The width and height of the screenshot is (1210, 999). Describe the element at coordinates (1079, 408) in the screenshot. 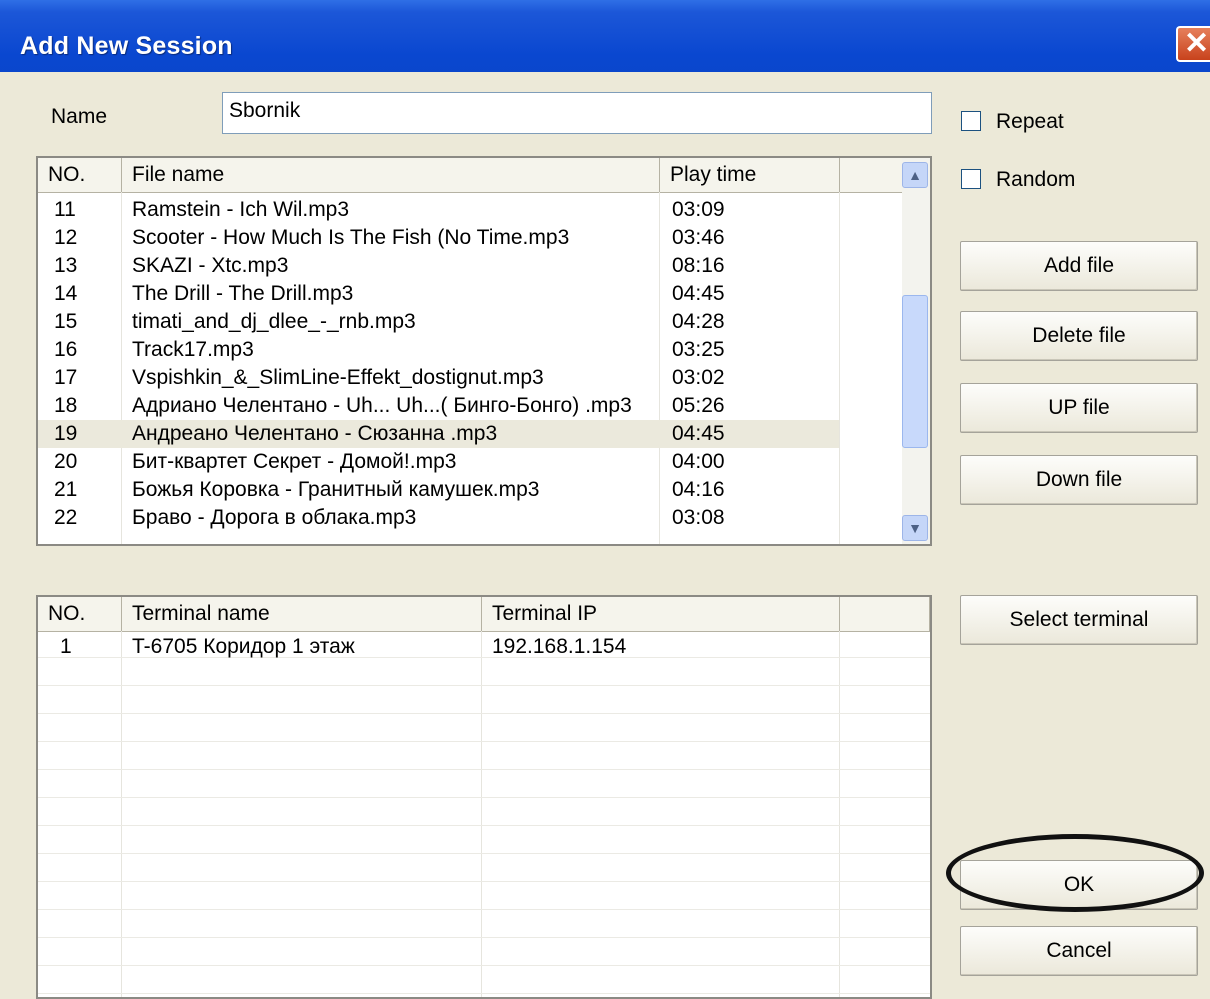

I see `up-file-button: UP file` at that location.